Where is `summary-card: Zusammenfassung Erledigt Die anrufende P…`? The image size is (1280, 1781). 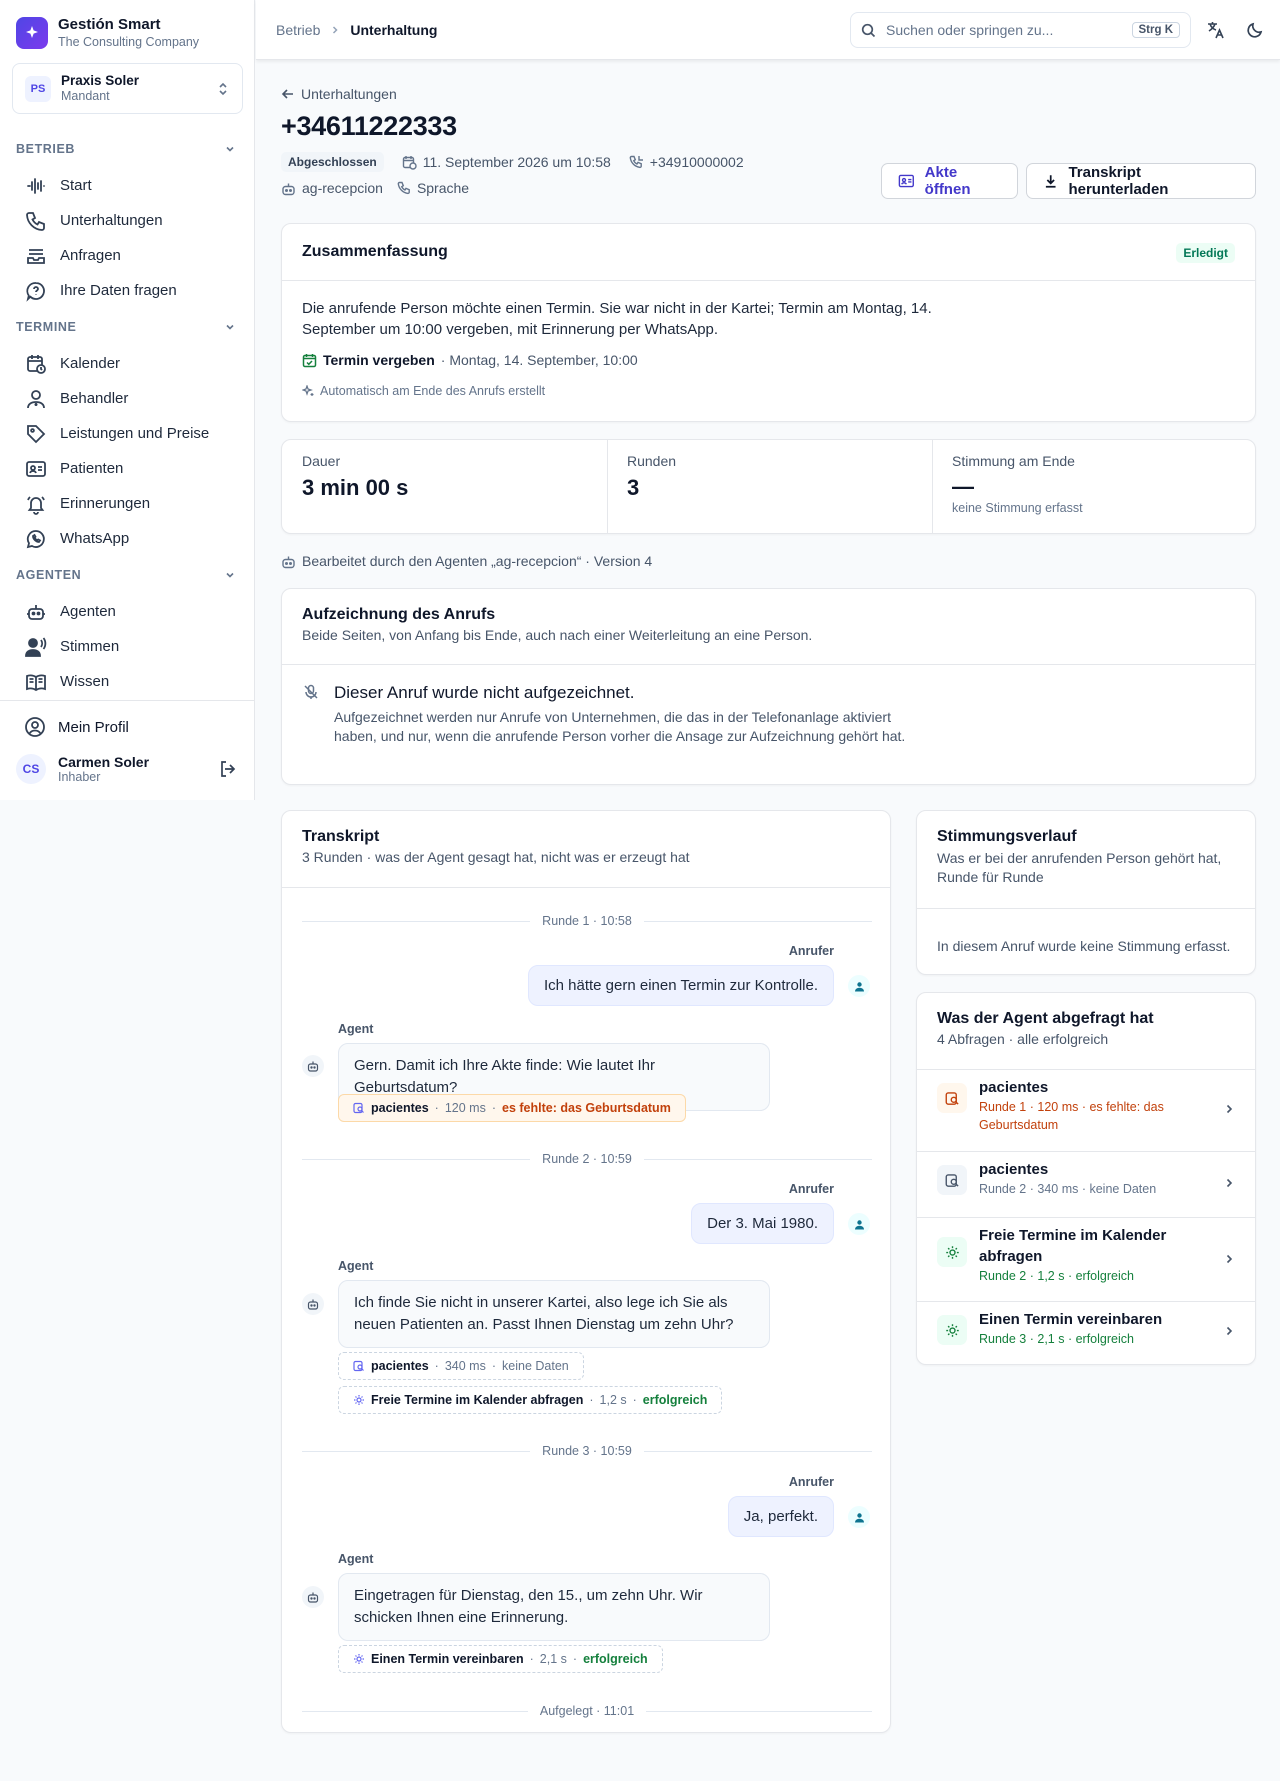 summary-card: Zusammenfassung Erledigt Die anrufende P… is located at coordinates (768, 322).